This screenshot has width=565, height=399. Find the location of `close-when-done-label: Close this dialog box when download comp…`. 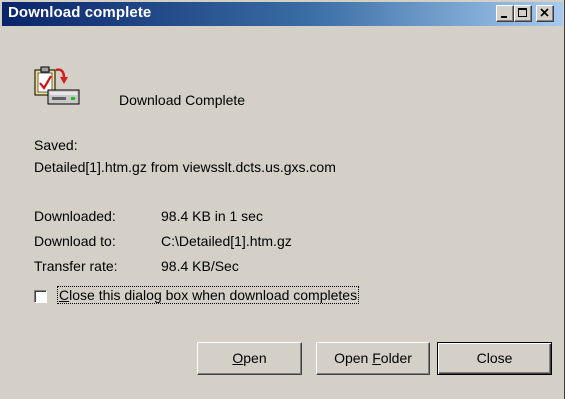

close-when-done-label: Close this dialog box when download comp… is located at coordinates (208, 295).